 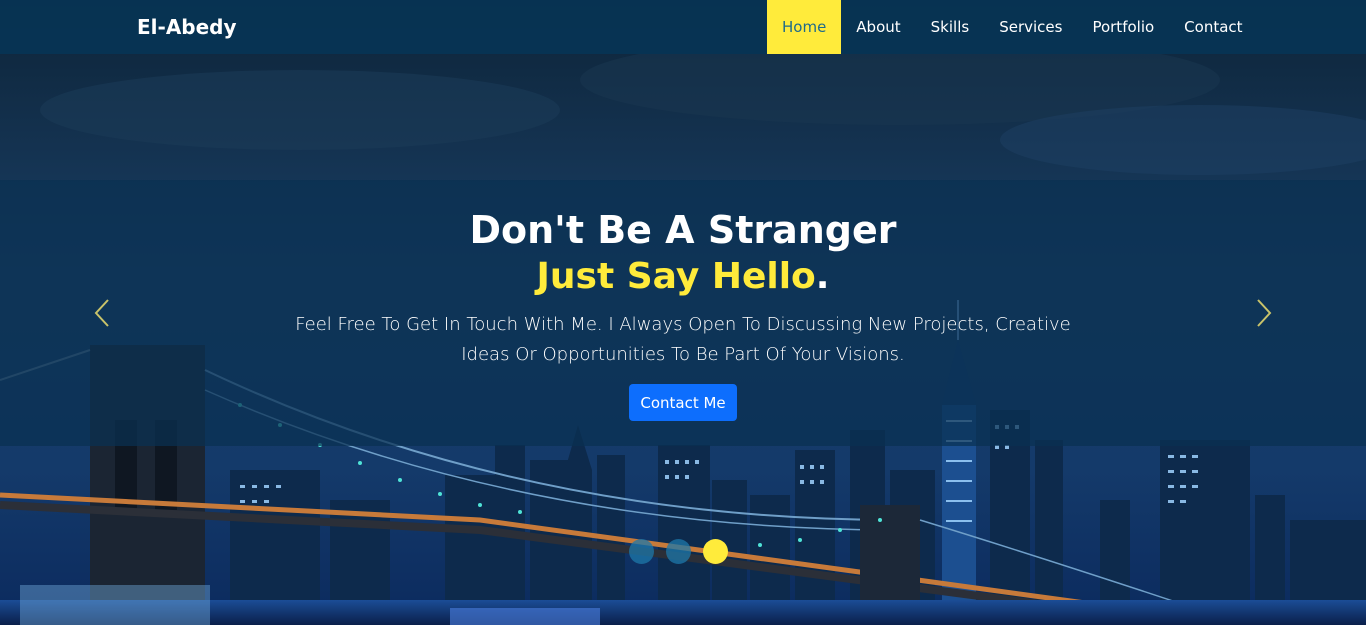 I want to click on hero-subheadline: Just Say Hello., so click(x=683, y=276).